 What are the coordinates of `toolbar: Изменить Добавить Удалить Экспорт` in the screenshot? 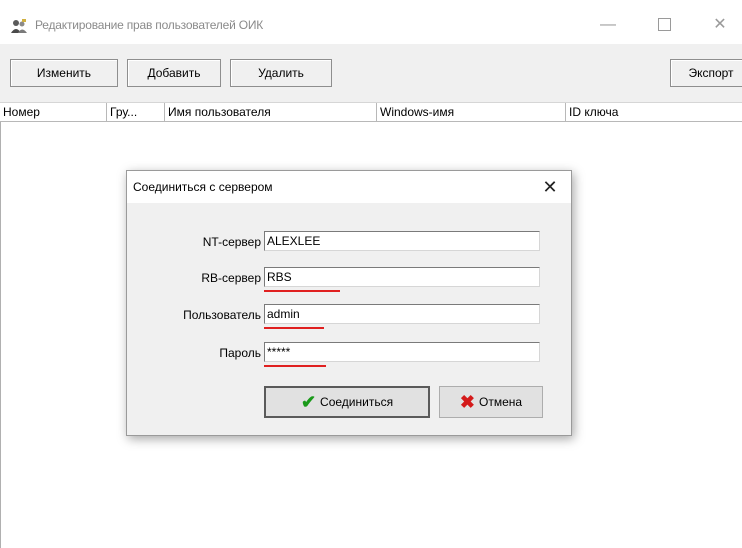 It's located at (371, 73).